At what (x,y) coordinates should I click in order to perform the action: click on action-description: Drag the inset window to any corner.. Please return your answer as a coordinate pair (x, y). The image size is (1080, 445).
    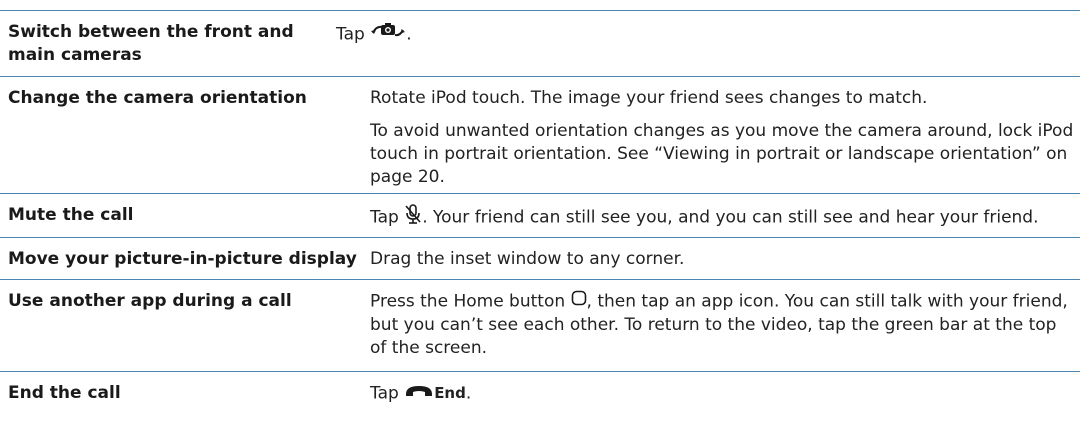
    Looking at the image, I should click on (527, 259).